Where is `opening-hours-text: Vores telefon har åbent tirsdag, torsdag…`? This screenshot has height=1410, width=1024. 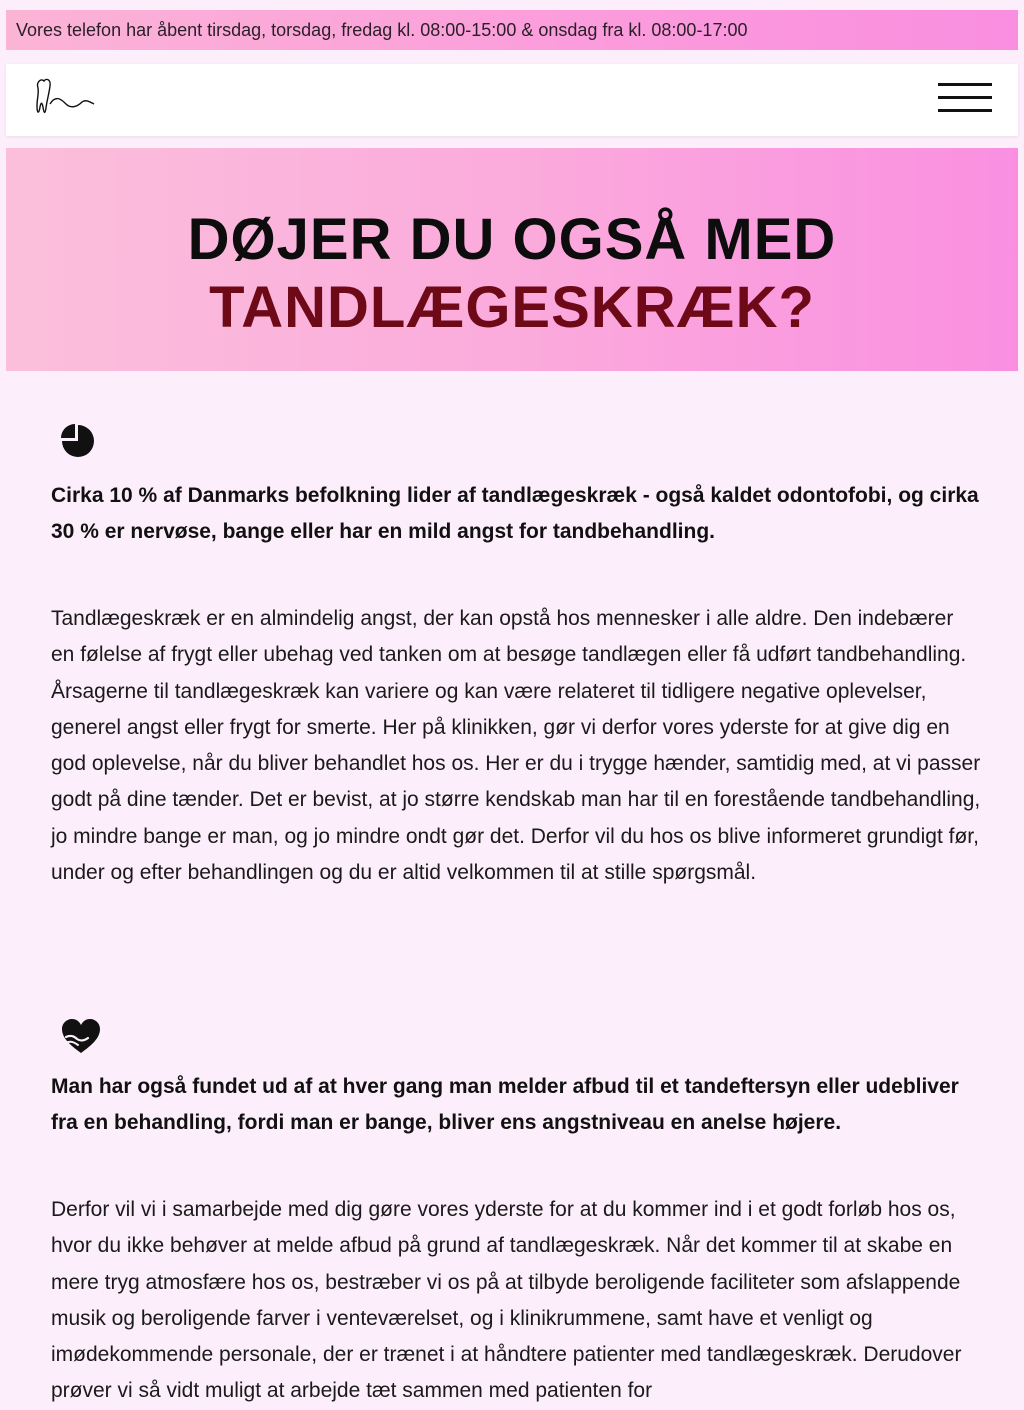
opening-hours-text: Vores telefon har åbent tirsdag, torsdag… is located at coordinates (382, 29).